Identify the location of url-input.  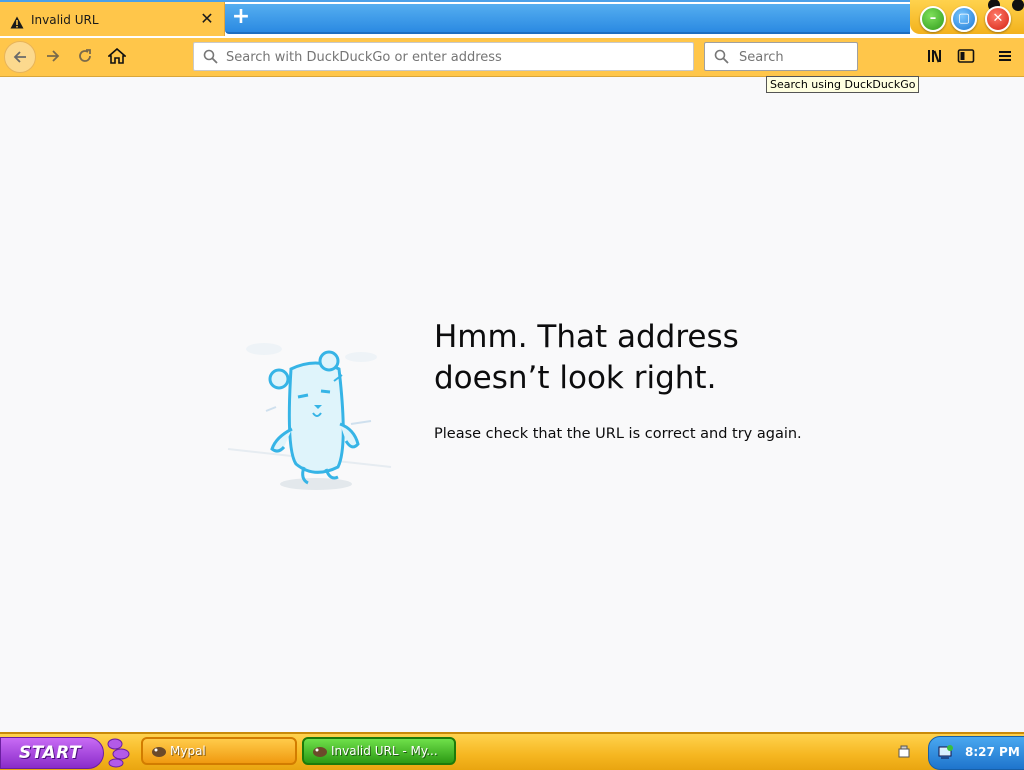
(456, 57).